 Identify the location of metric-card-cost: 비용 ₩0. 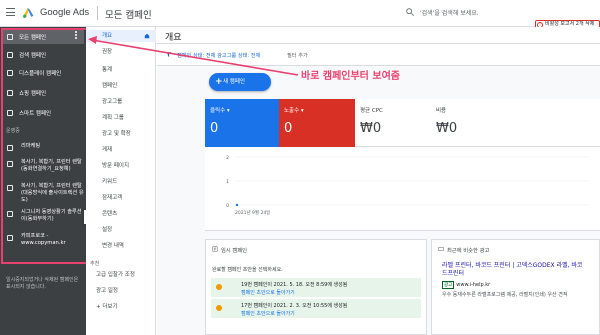
(515, 123).